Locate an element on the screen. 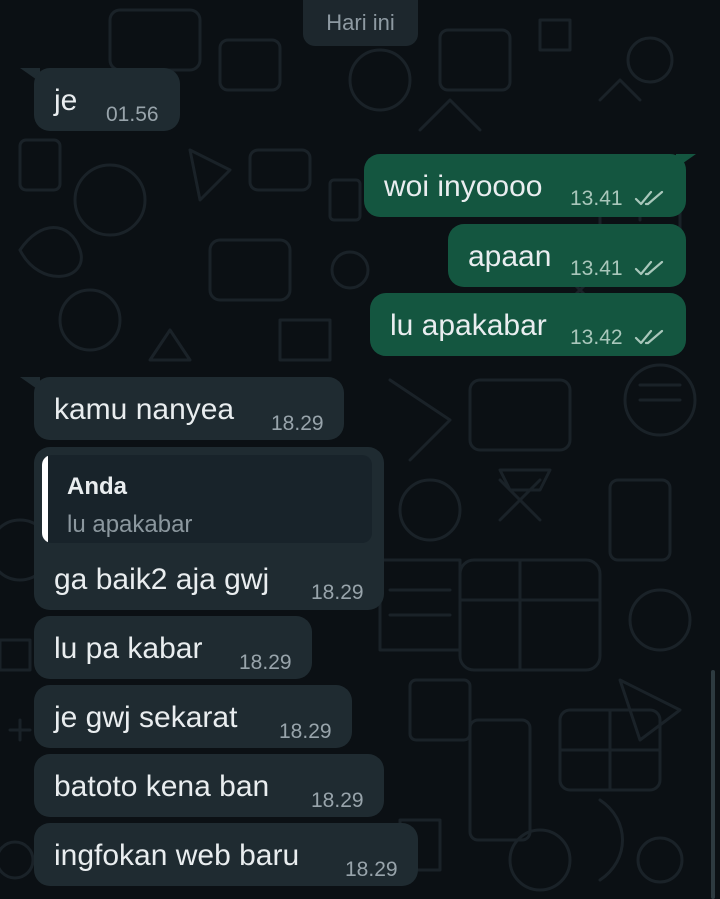 Image resolution: width=720 pixels, height=899 pixels. message-text: lu apakabar is located at coordinates (468, 325).